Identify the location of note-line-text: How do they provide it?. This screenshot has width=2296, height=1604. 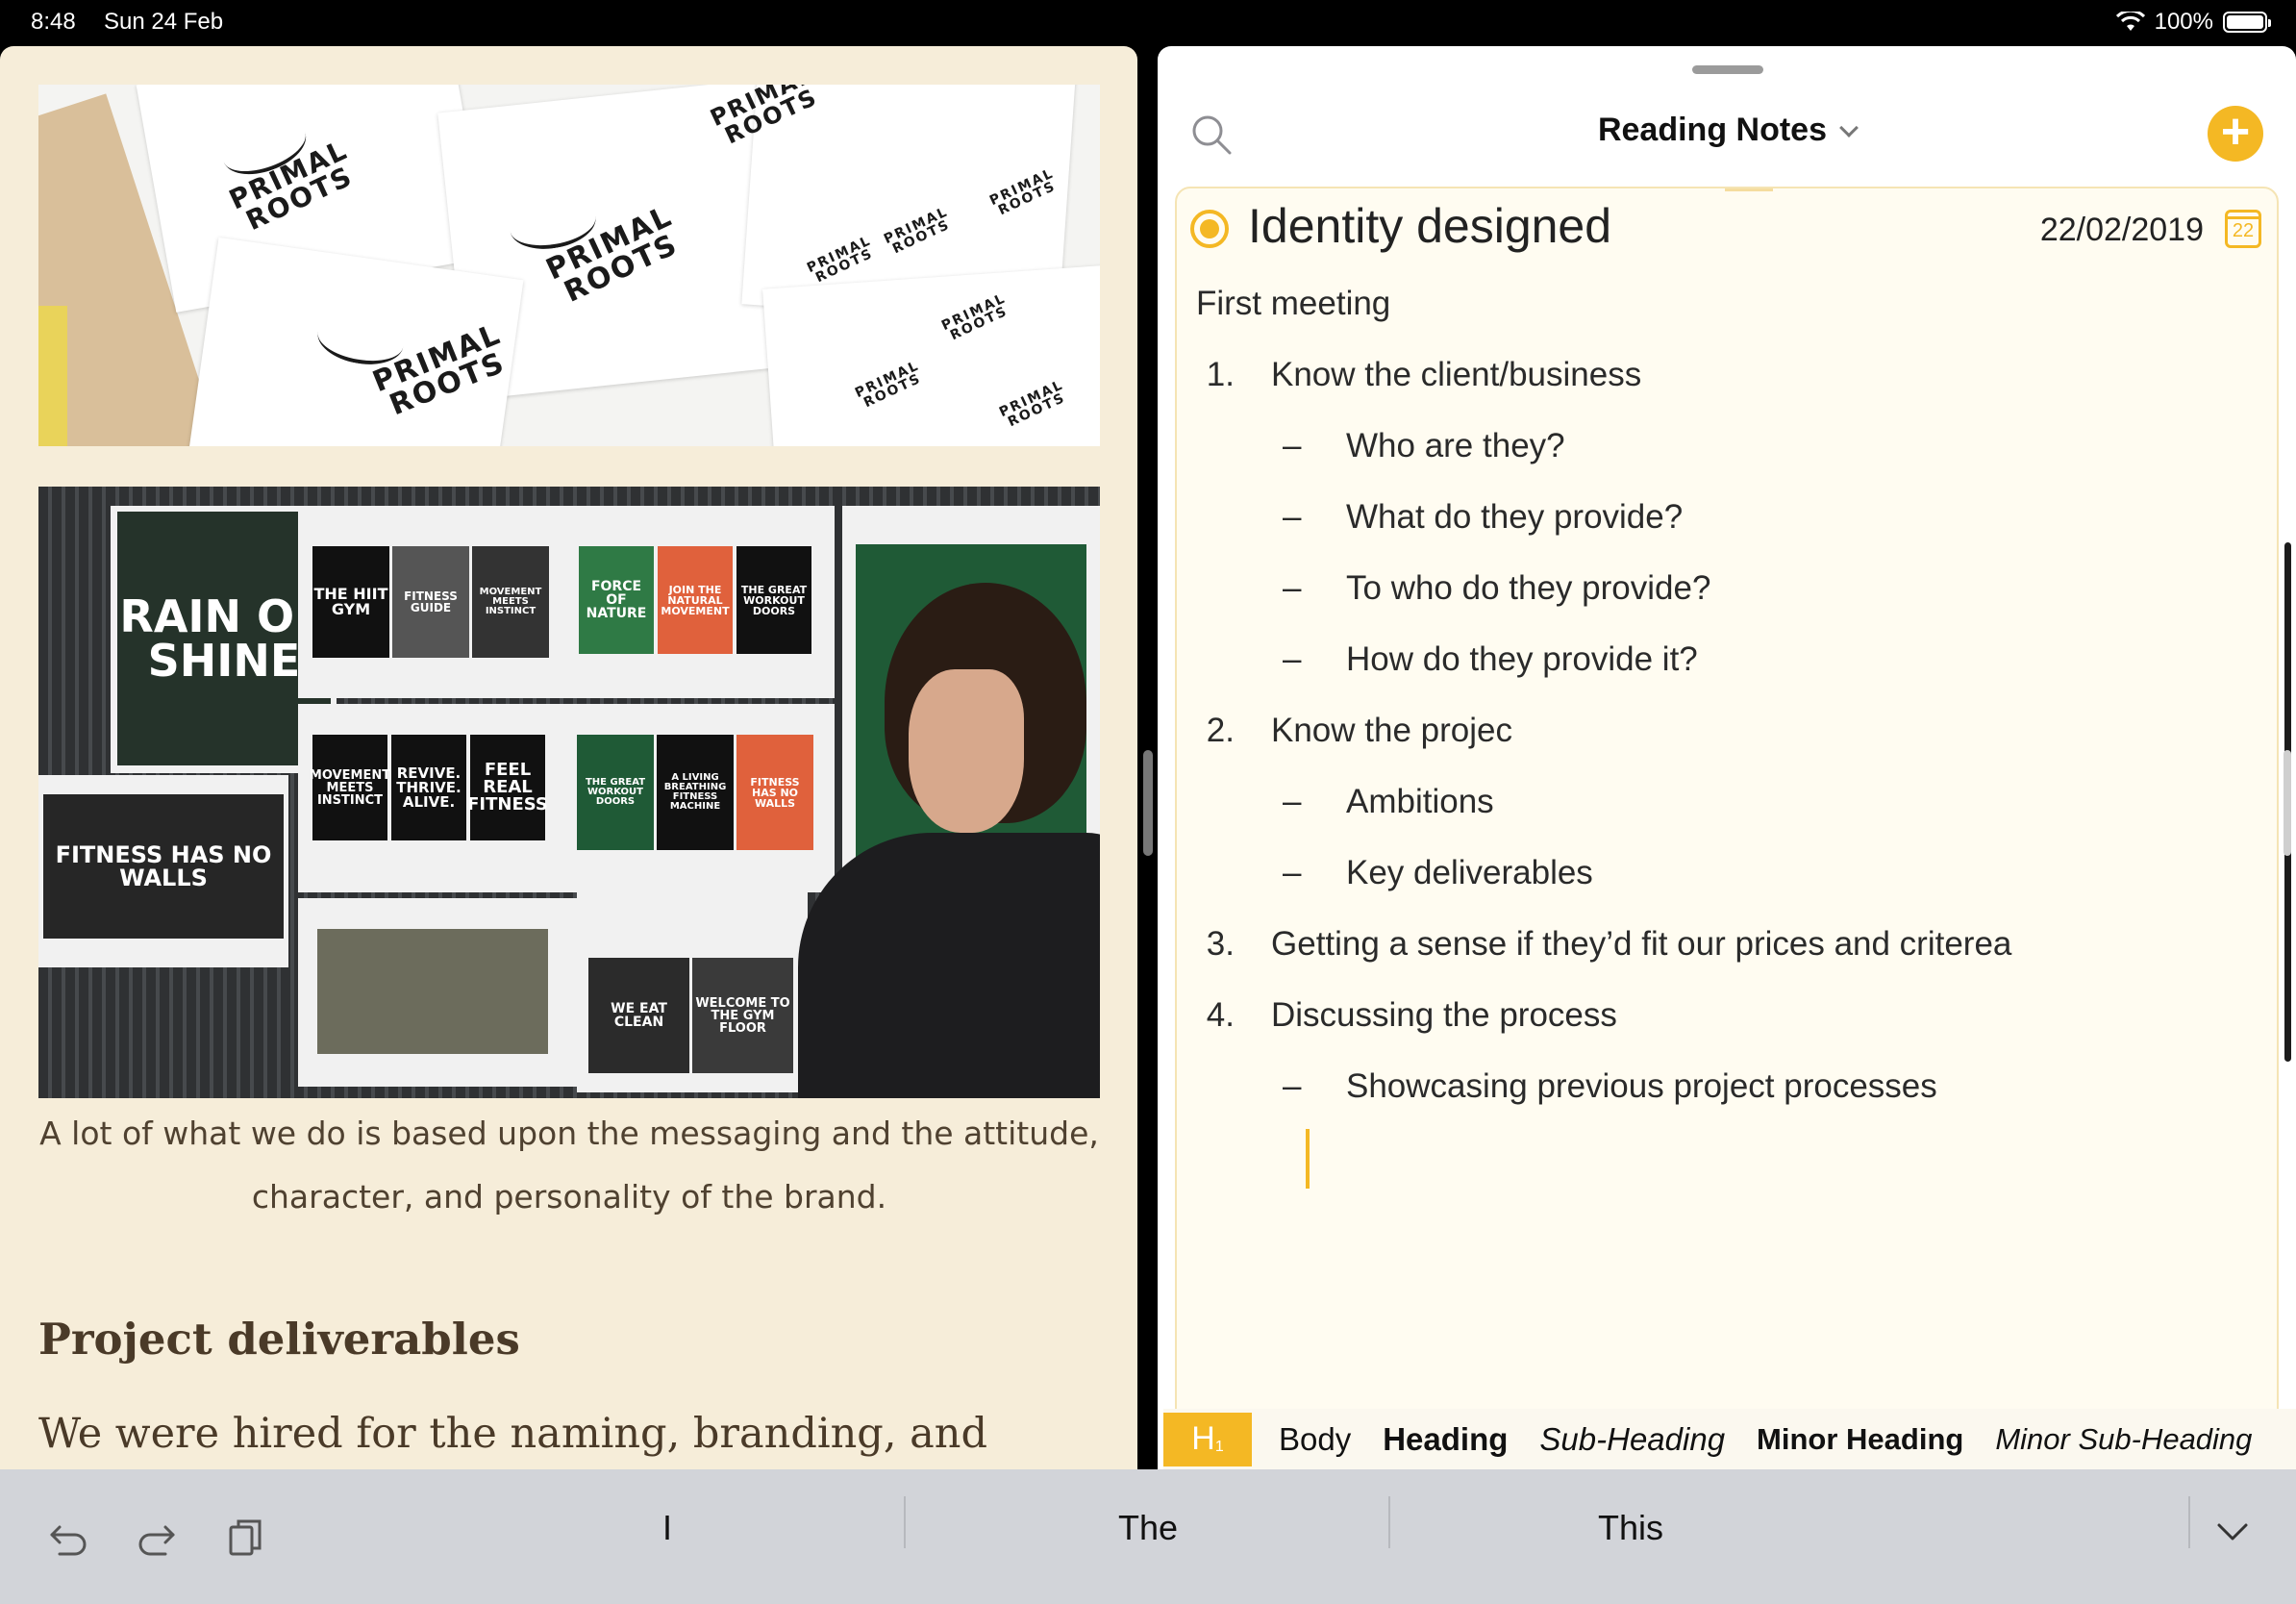
(1522, 659).